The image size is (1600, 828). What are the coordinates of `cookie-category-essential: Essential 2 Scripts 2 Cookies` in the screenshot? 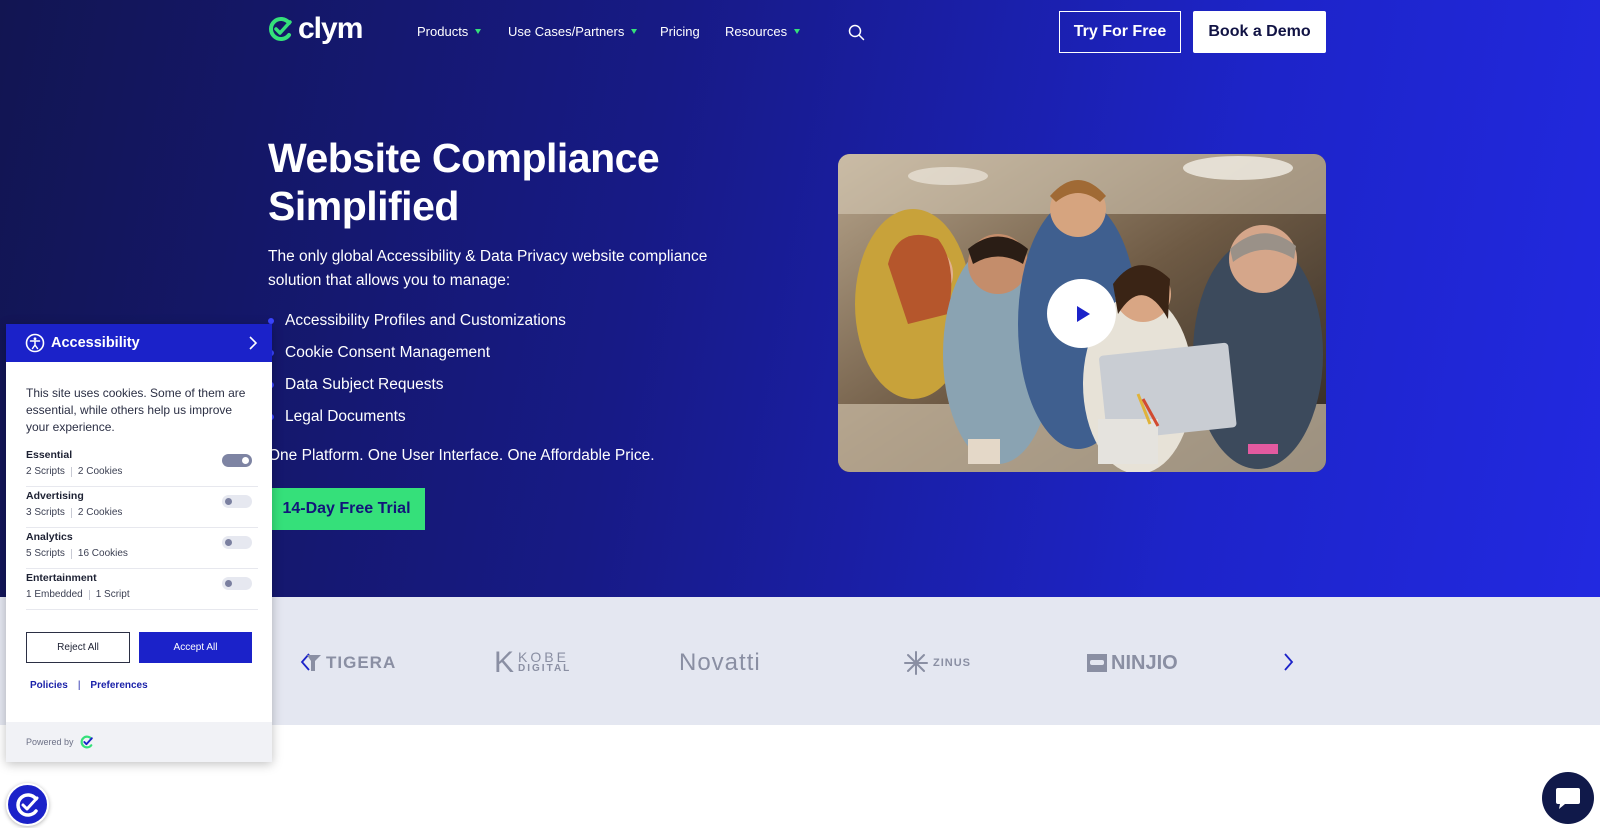 It's located at (142, 466).